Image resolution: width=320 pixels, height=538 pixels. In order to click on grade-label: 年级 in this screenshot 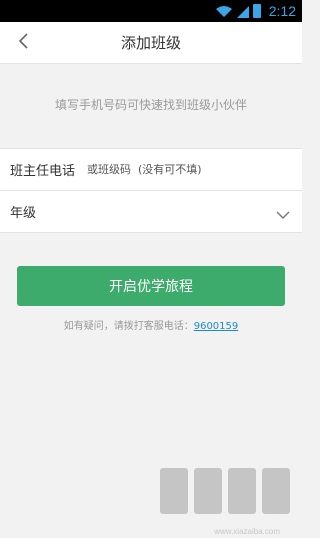, I will do `click(23, 213)`.